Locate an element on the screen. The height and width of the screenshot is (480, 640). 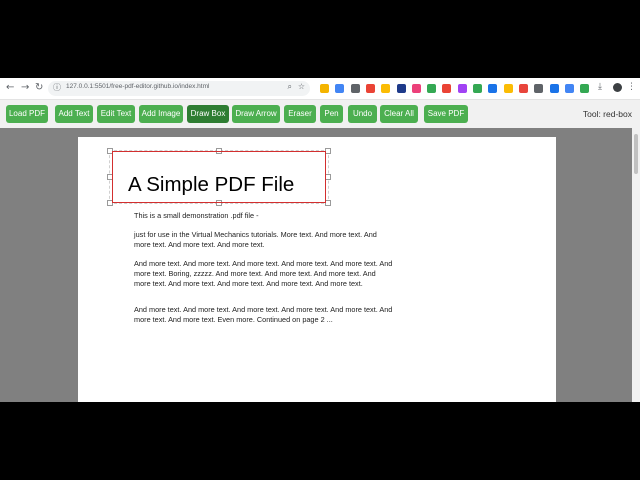
eraser-button: Eraser is located at coordinates (300, 114).